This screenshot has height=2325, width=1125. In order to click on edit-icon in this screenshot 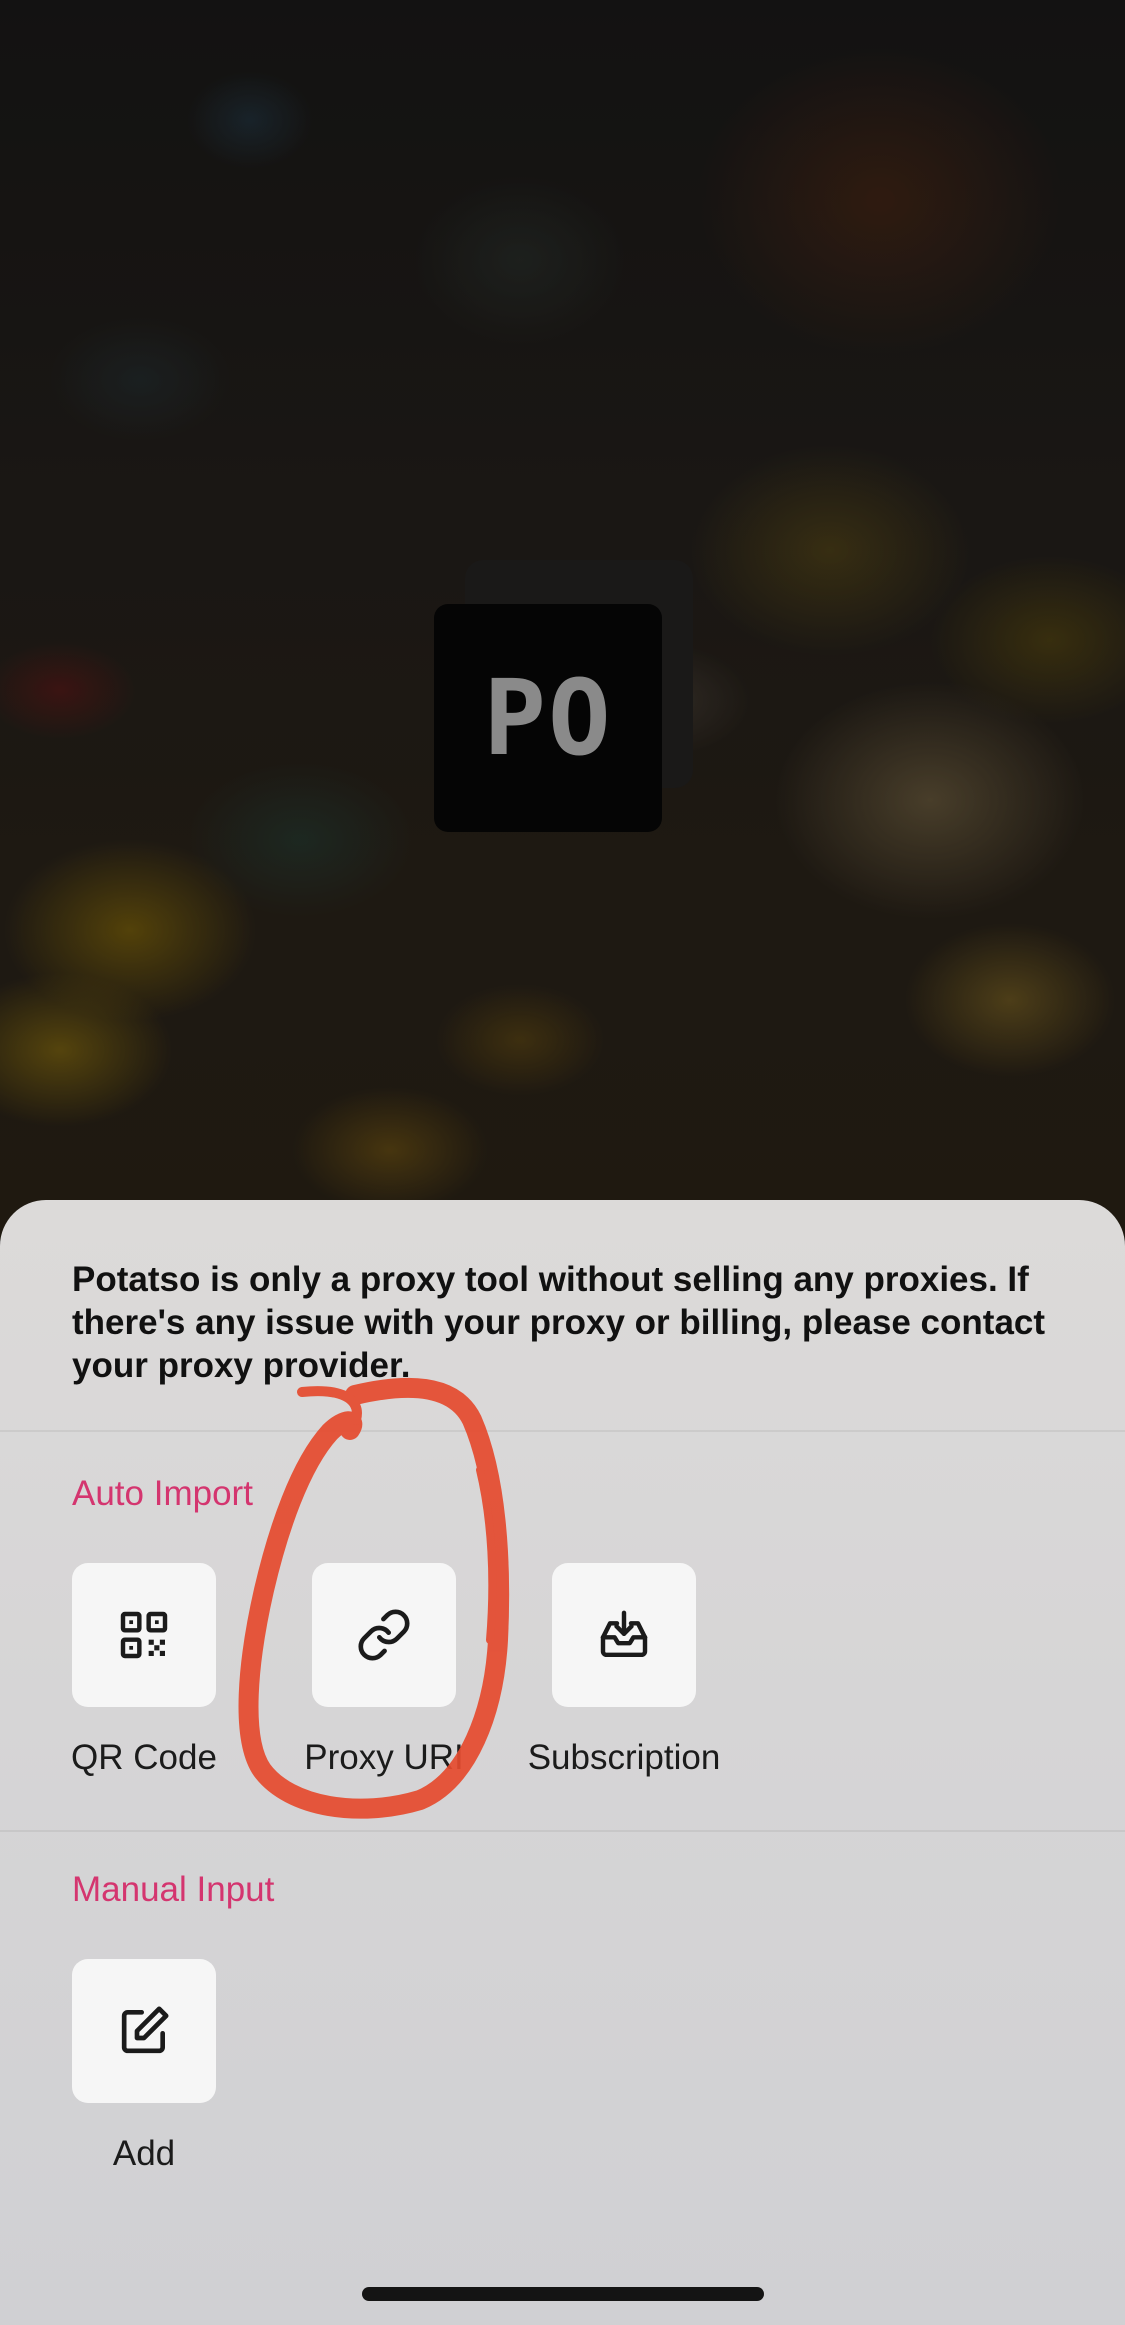, I will do `click(145, 2030)`.